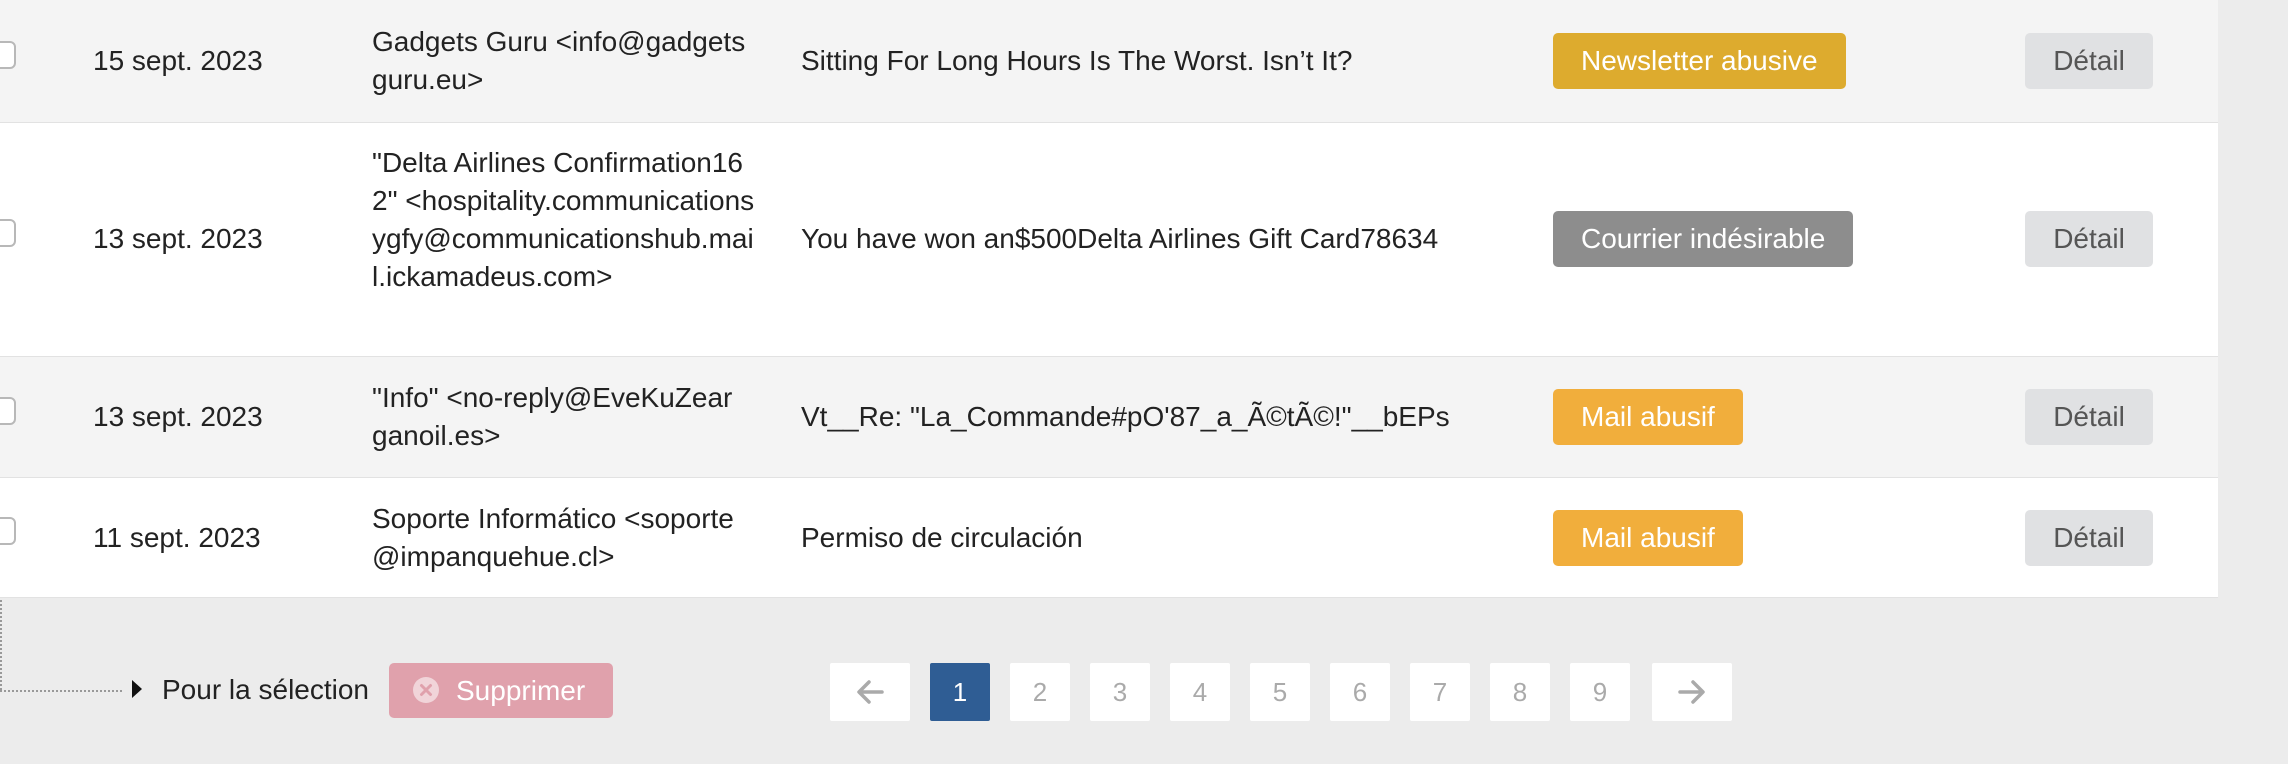  What do you see at coordinates (960, 692) in the screenshot?
I see `page-button-1: 1` at bounding box center [960, 692].